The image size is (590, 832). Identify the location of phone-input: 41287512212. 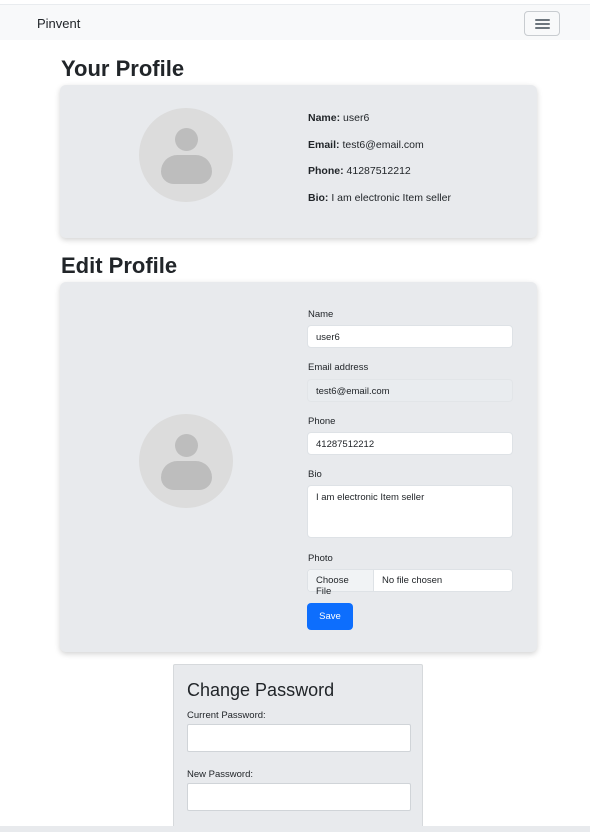
(410, 443).